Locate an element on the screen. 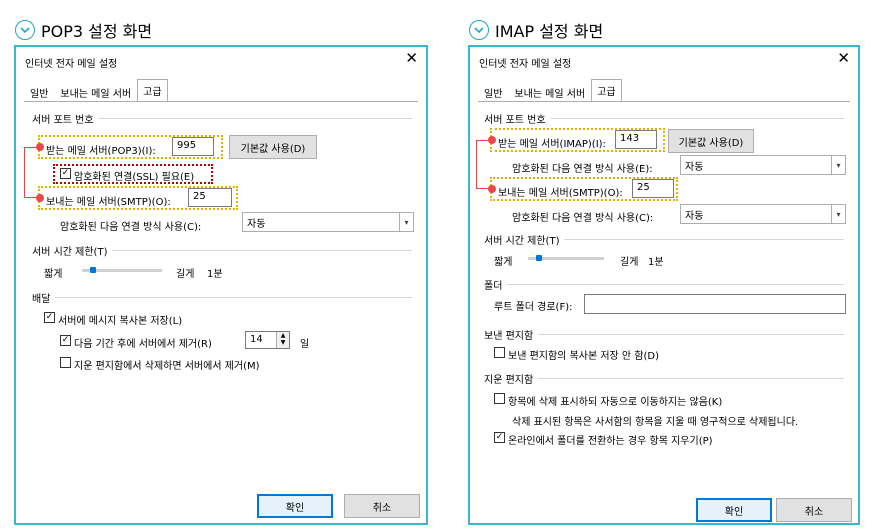 This screenshot has height=528, width=876. mark-delete-checkbox is located at coordinates (499, 398).